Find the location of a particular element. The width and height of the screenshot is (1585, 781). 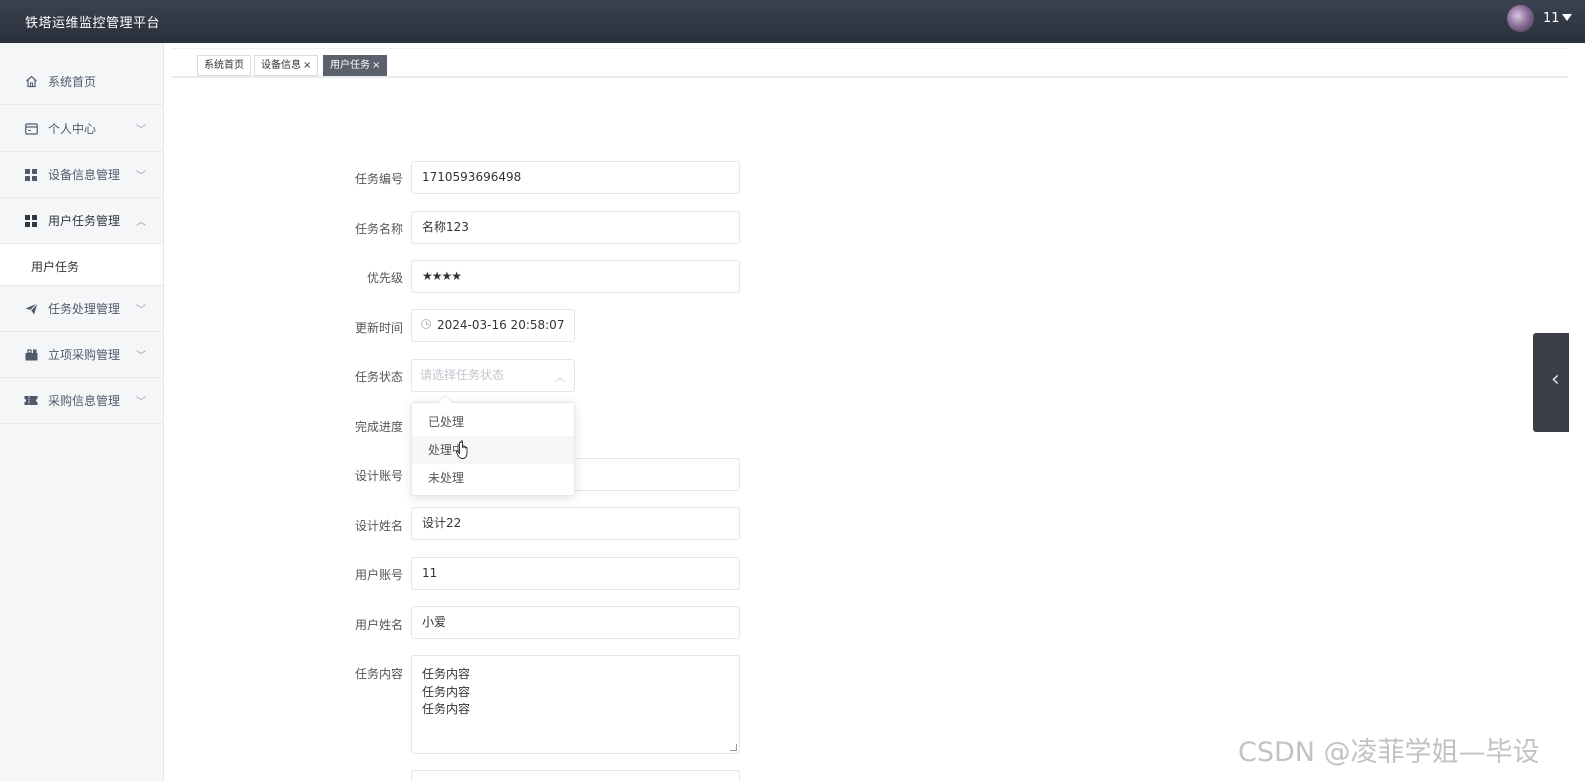

sidebar-item-label: 立项采购管理 is located at coordinates (84, 355).